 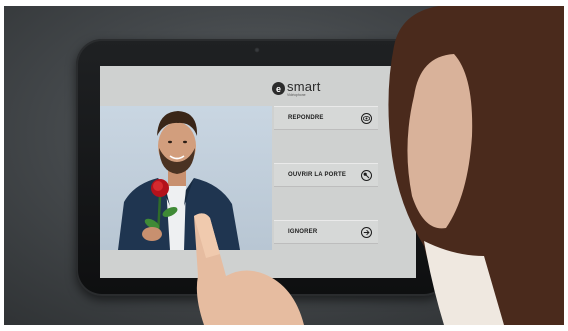 I want to click on brand-logo: e smart Vidéophone, so click(x=296, y=89).